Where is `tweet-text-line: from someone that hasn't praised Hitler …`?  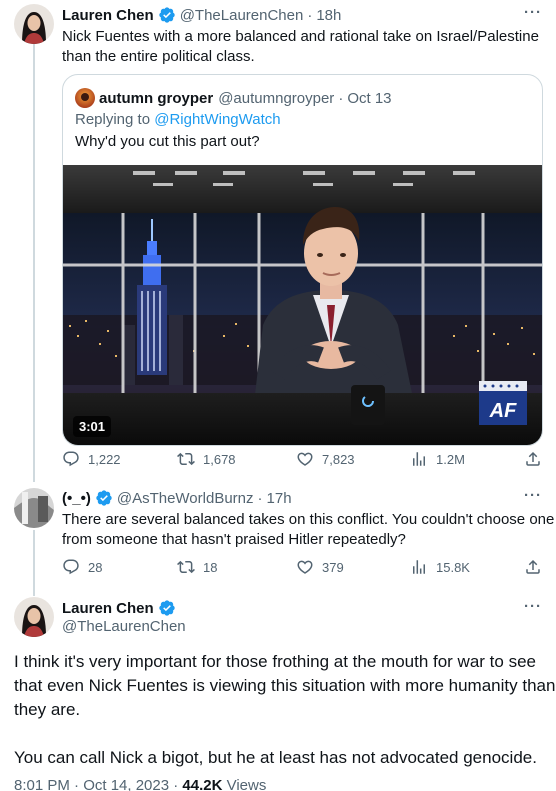 tweet-text-line: from someone that hasn't praised Hitler … is located at coordinates (234, 539).